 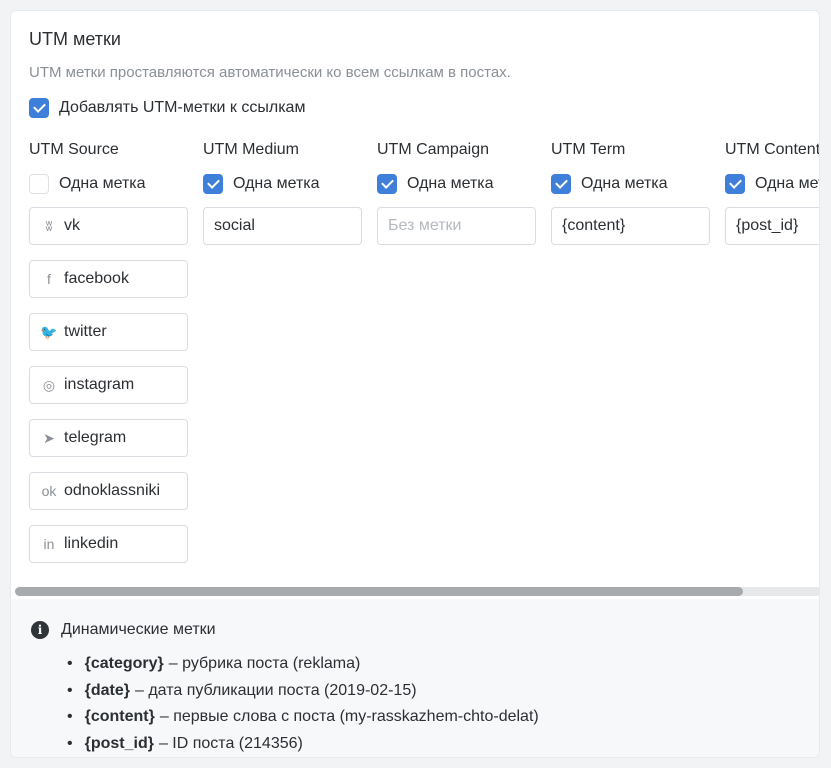 I want to click on input-value: social, so click(x=234, y=225).